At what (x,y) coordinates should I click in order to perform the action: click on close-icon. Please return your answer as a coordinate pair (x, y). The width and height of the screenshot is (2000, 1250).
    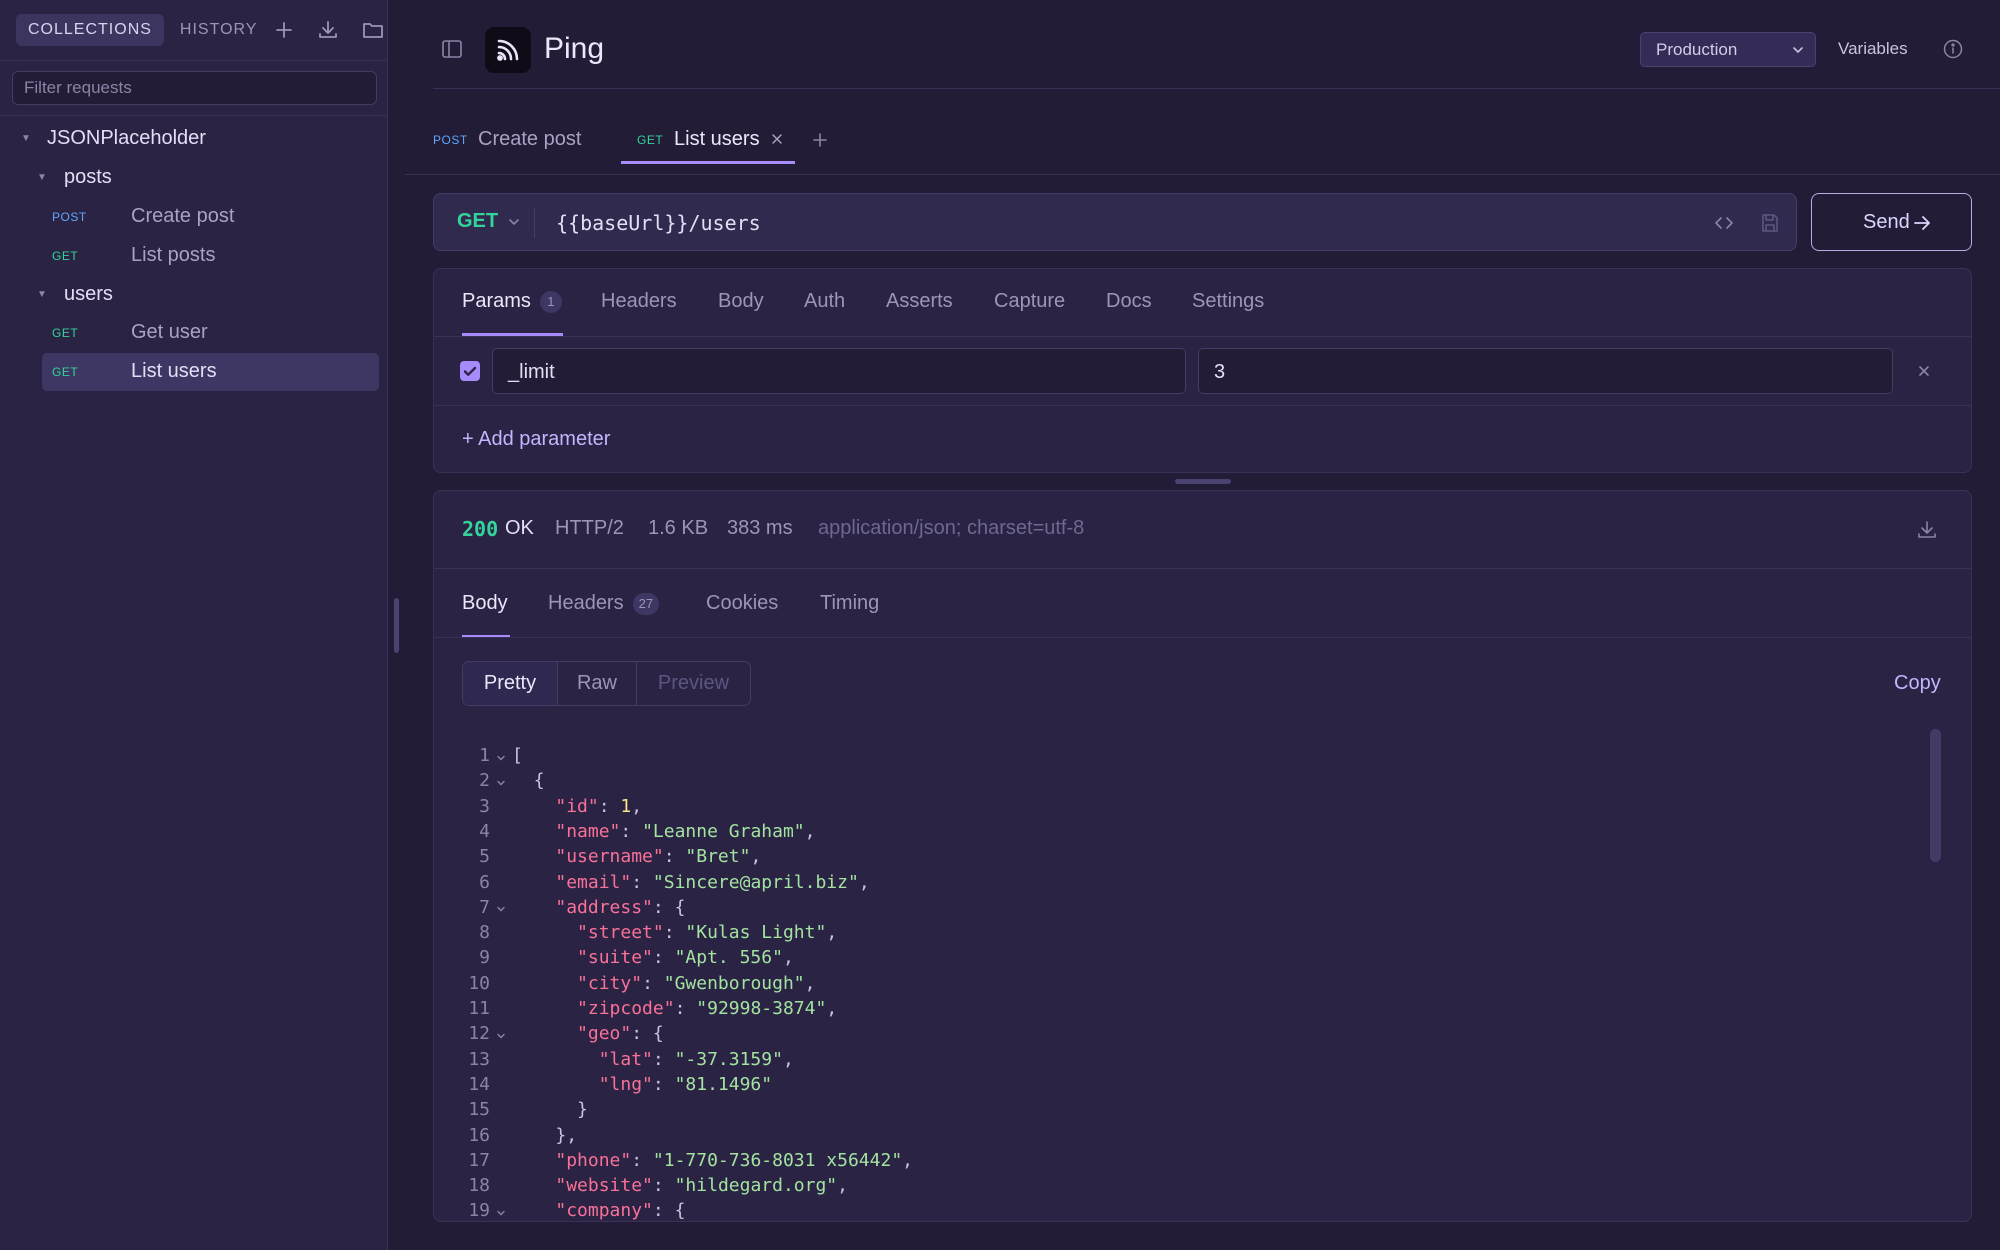
    Looking at the image, I should click on (777, 139).